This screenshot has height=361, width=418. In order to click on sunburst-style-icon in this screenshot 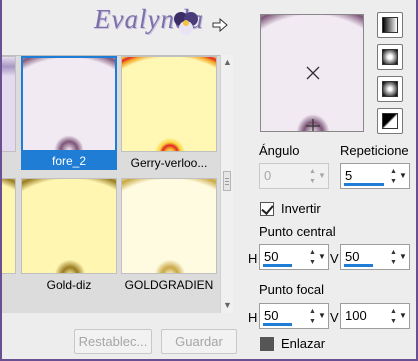, I will do `click(390, 89)`.